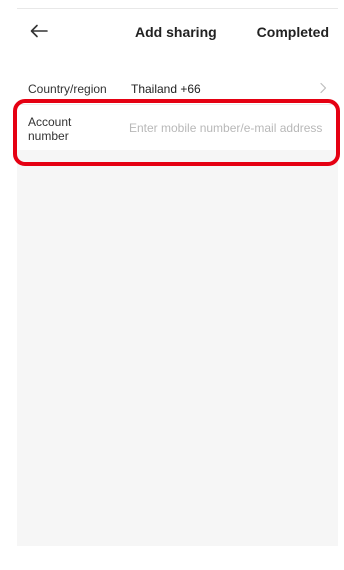  Describe the element at coordinates (323, 88) in the screenshot. I see `chevron-right-icon` at that location.